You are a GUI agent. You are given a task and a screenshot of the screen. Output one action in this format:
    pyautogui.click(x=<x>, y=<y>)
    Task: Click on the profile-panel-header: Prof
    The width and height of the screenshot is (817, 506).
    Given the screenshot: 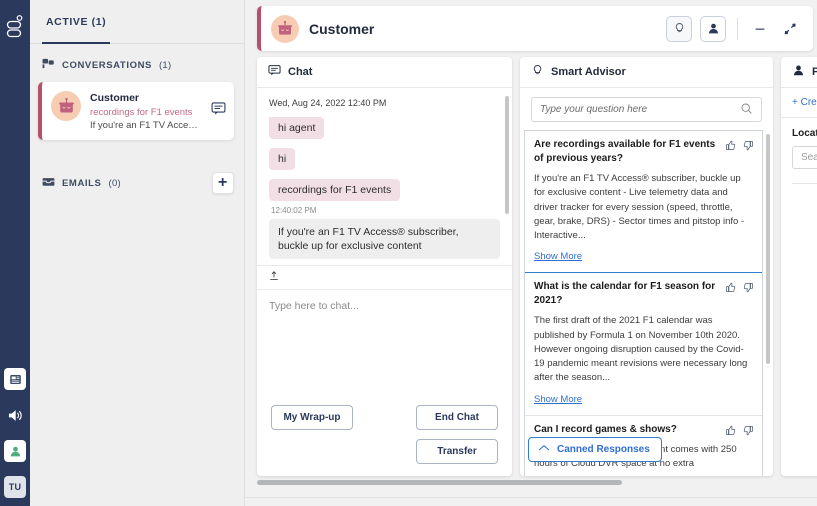 What is the action you would take?
    pyautogui.click(x=799, y=72)
    